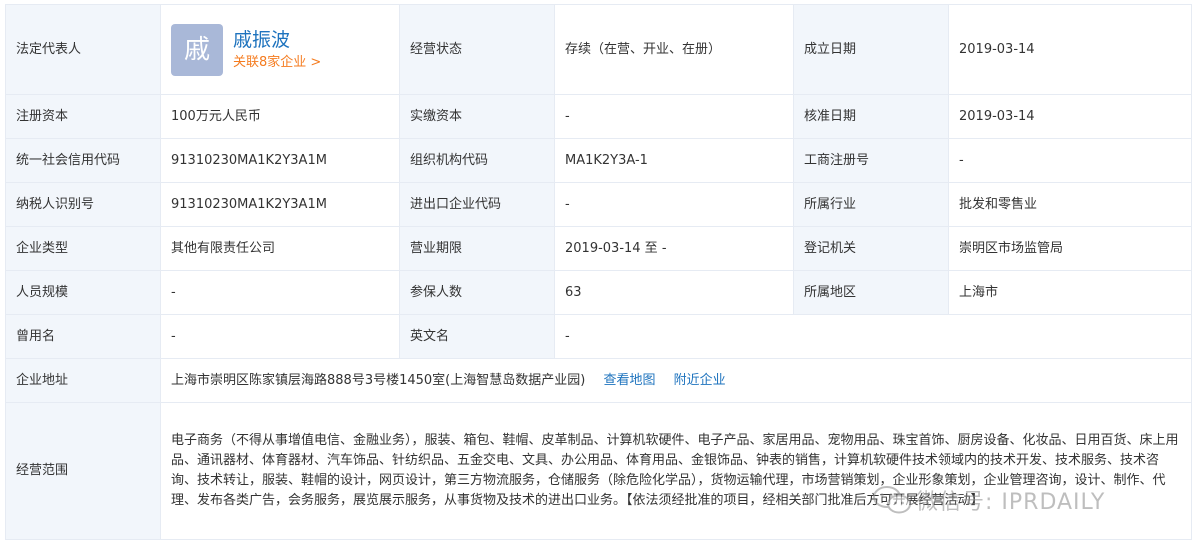 Image resolution: width=1201 pixels, height=551 pixels. Describe the element at coordinates (871, 248) in the screenshot. I see `field-label: 登记机关` at that location.